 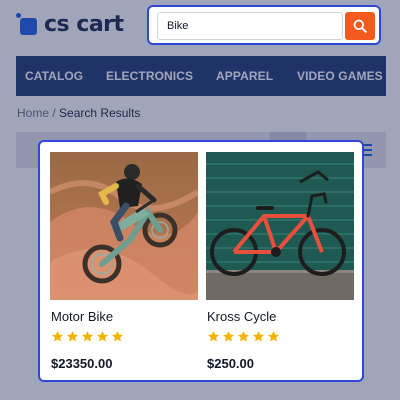 I want to click on product-image-motor-bike, so click(x=124, y=226).